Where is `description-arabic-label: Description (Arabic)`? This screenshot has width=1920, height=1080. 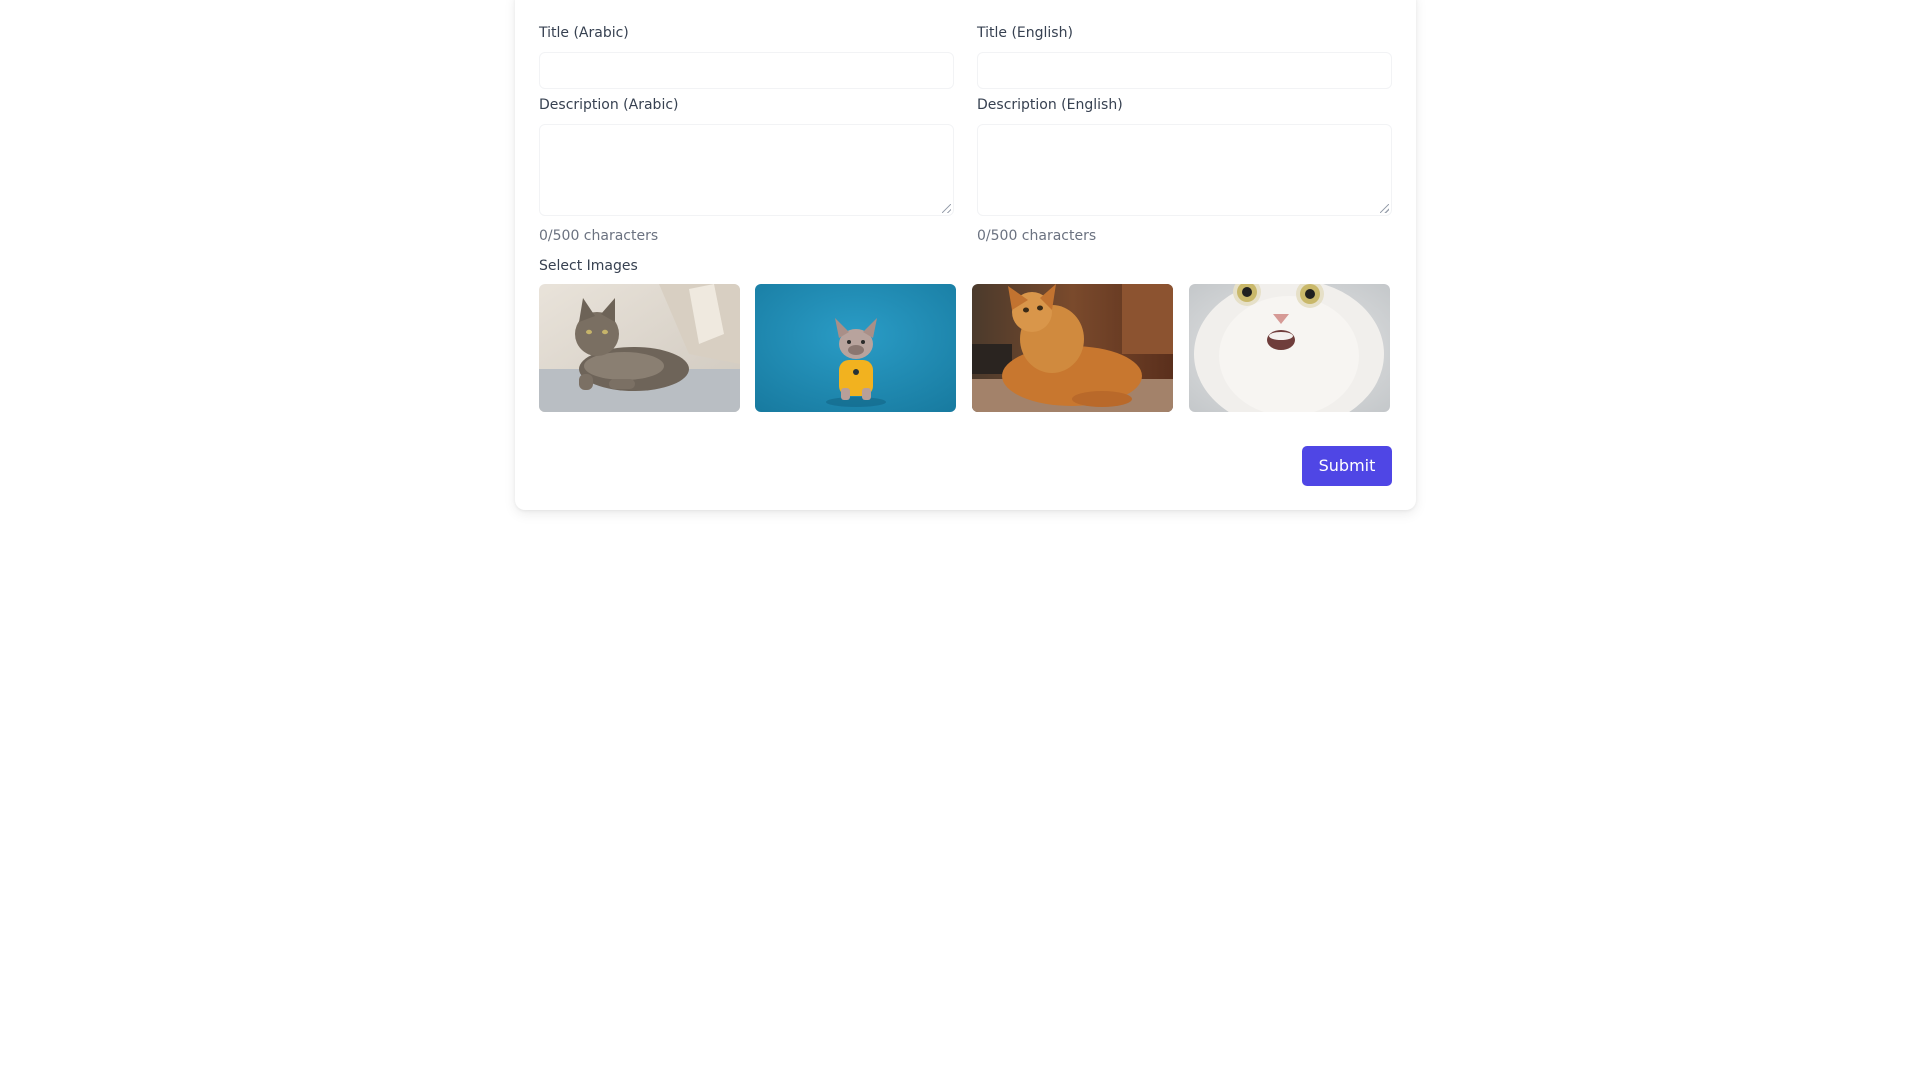 description-arabic-label: Description (Arabic) is located at coordinates (609, 105).